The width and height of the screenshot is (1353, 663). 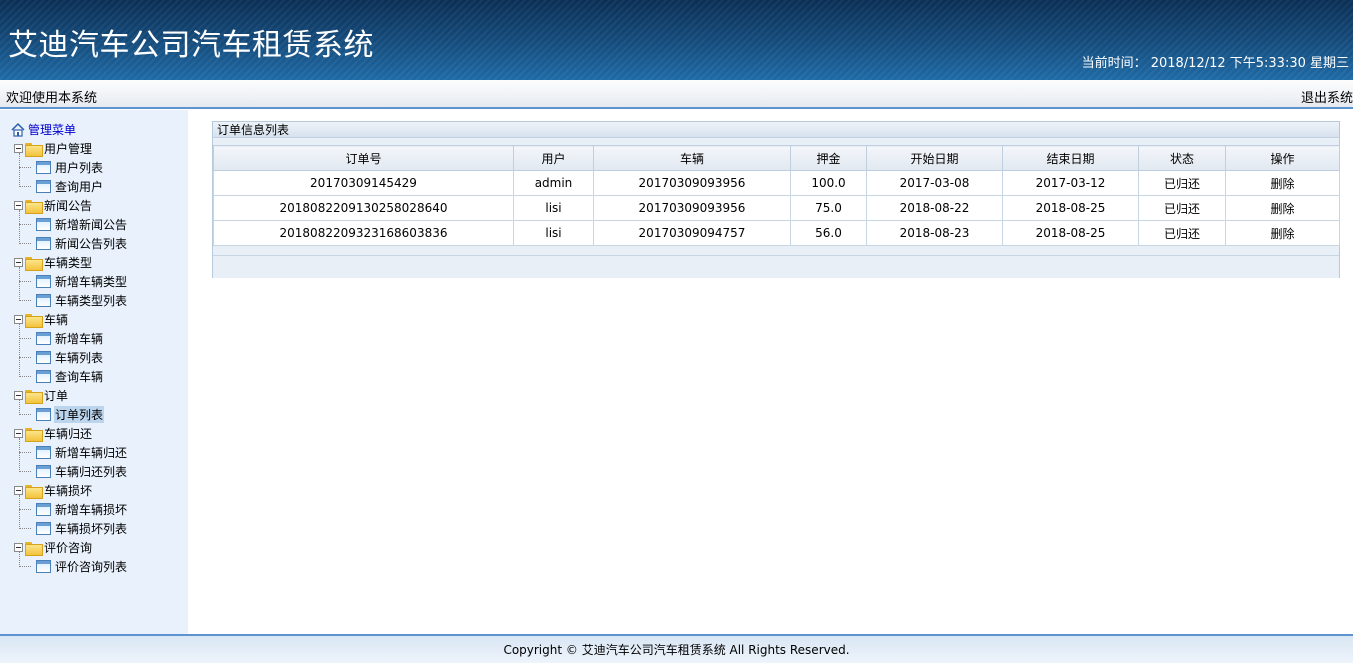 What do you see at coordinates (1114, 63) in the screenshot?
I see `clock-label: 当前时间：` at bounding box center [1114, 63].